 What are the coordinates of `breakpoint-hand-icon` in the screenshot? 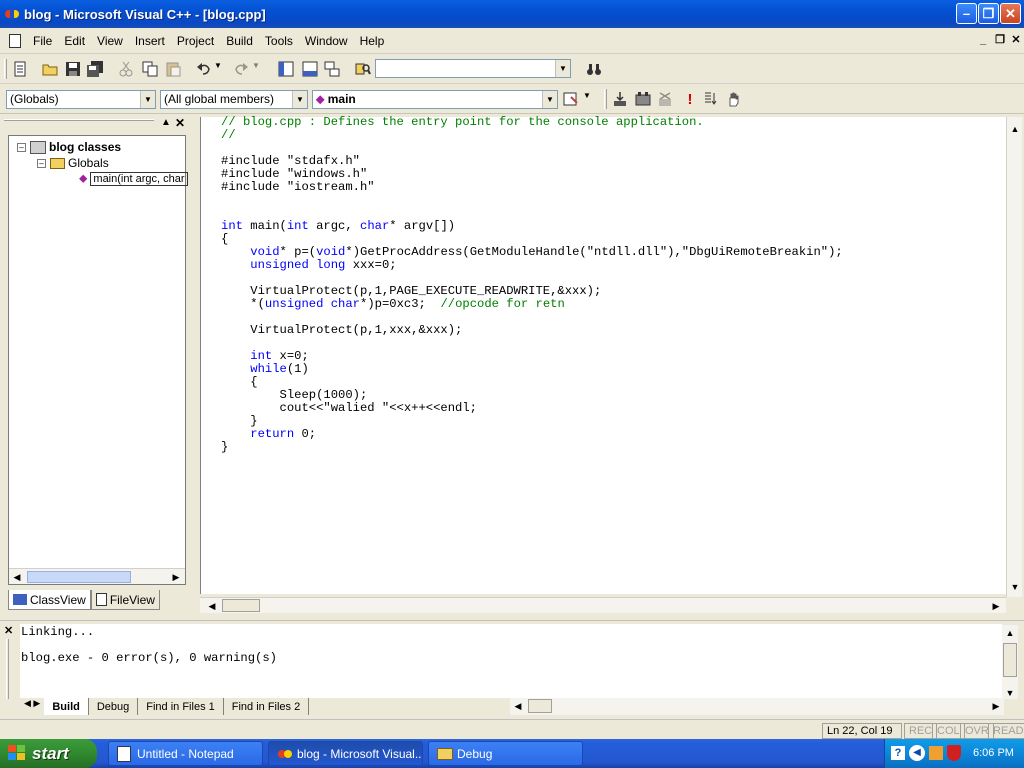 It's located at (734, 99).